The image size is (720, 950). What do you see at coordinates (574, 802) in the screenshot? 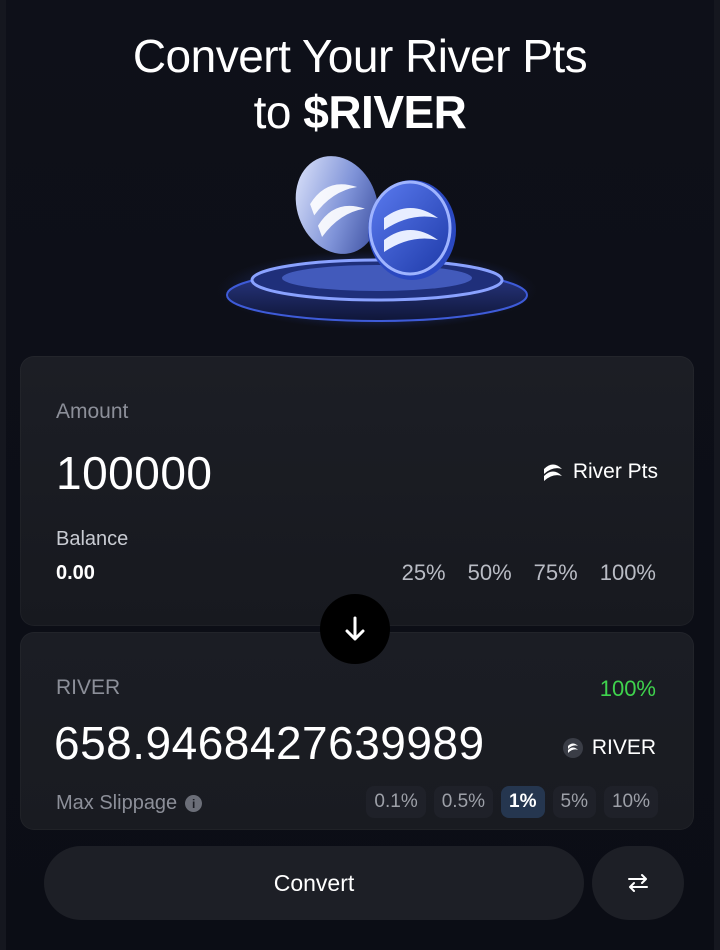
I see `slippage-5-button: 5%` at bounding box center [574, 802].